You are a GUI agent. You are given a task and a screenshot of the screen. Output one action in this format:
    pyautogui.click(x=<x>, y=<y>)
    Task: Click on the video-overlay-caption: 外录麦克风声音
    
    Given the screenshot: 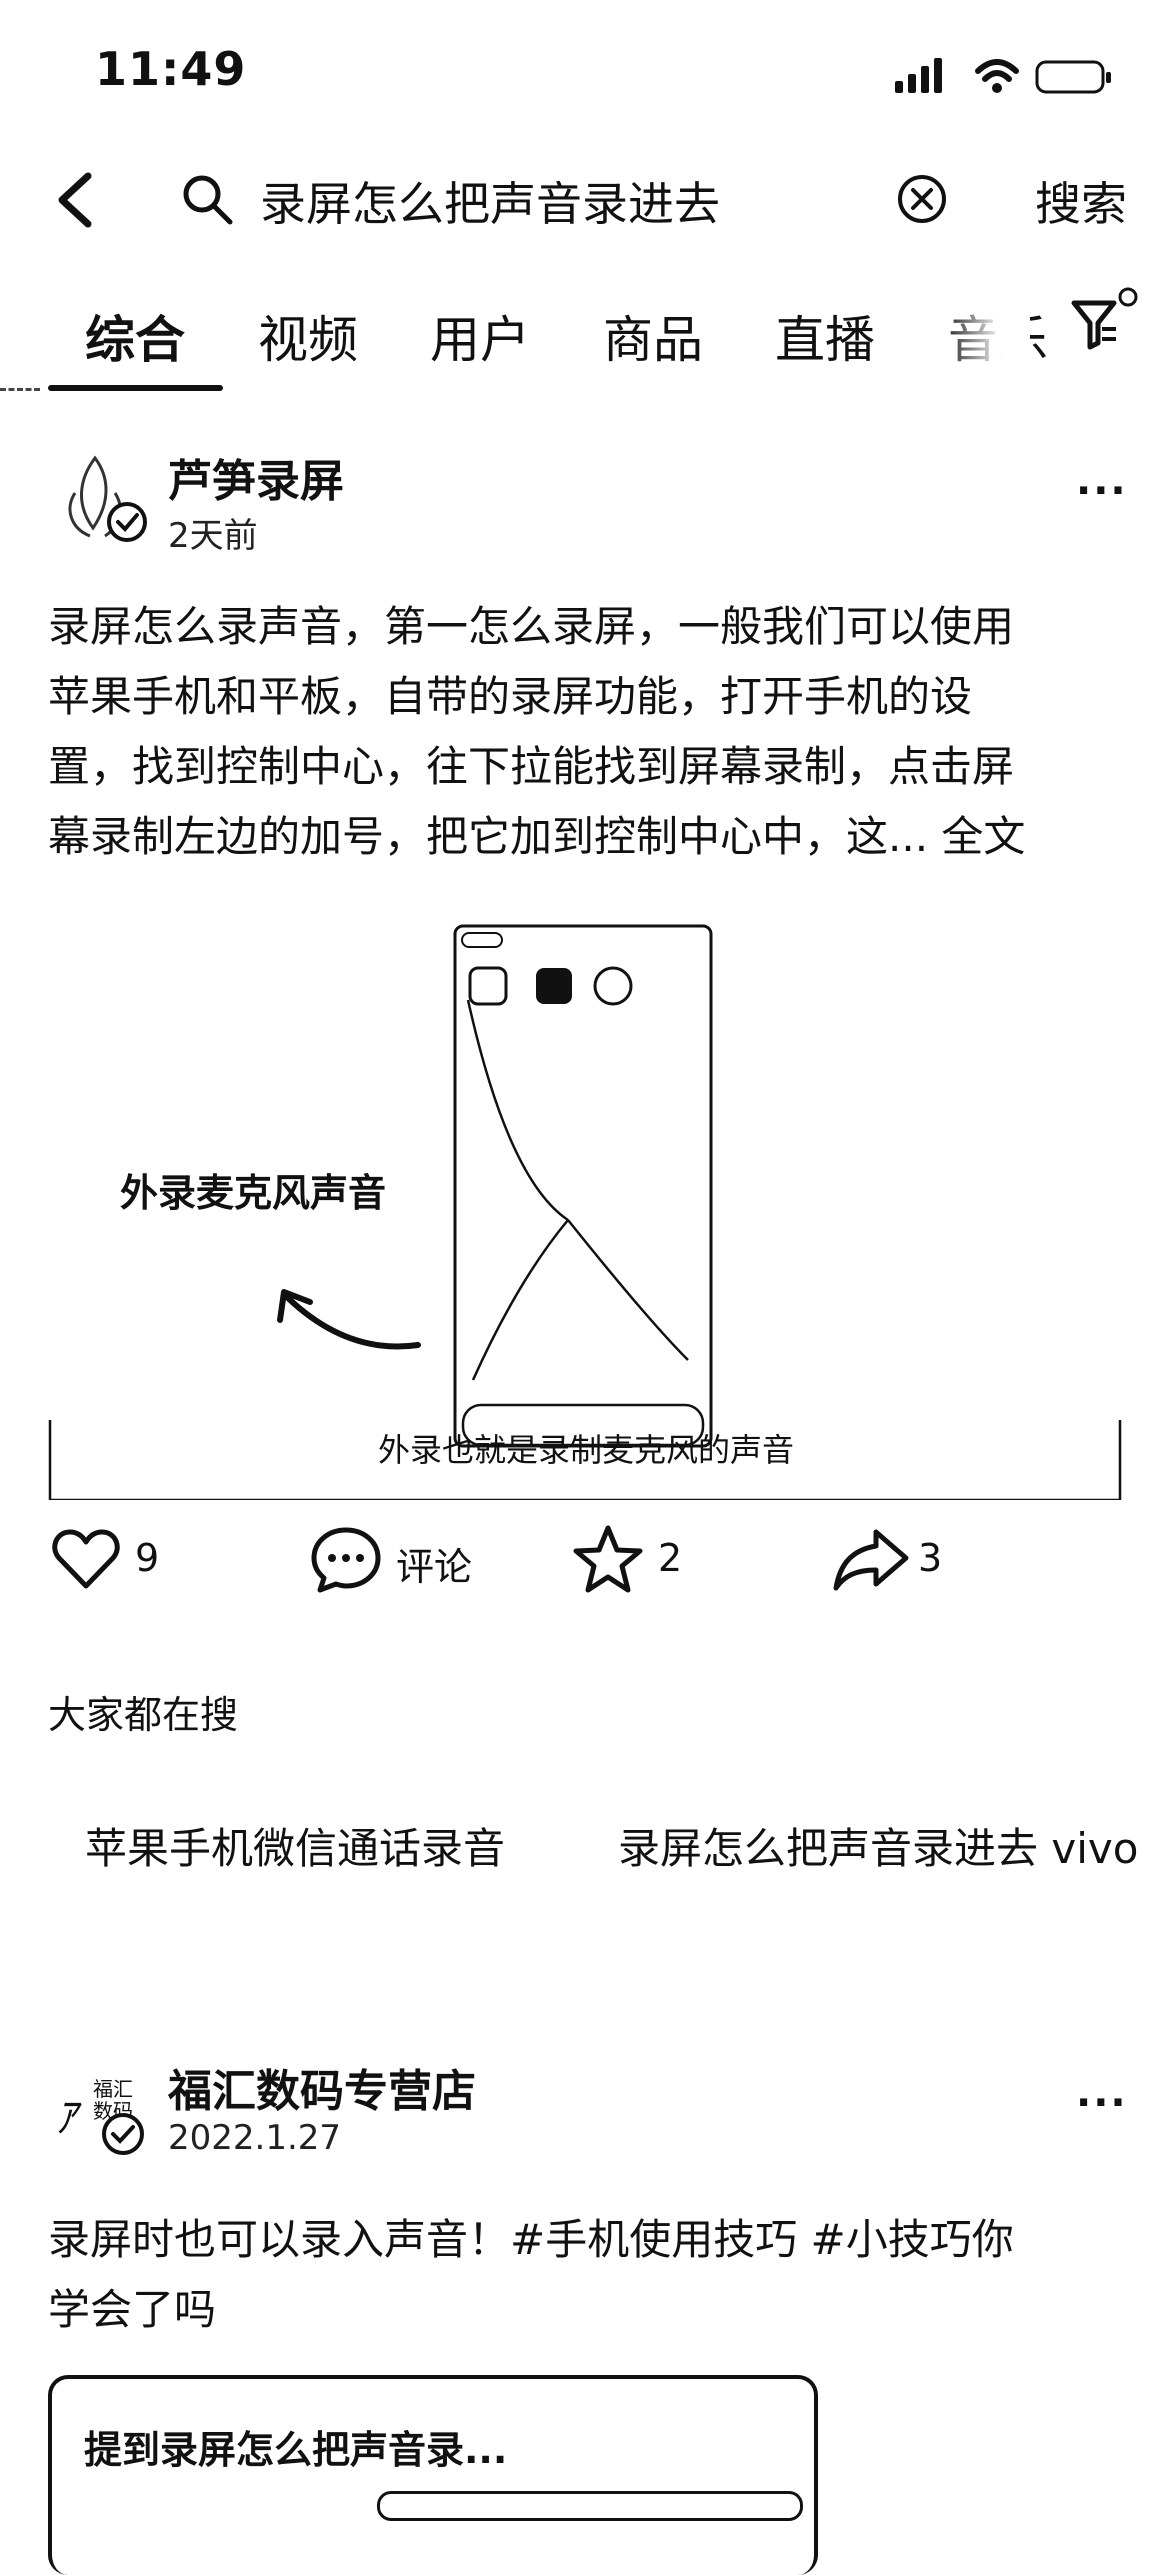 What is the action you would take?
    pyautogui.click(x=253, y=1193)
    